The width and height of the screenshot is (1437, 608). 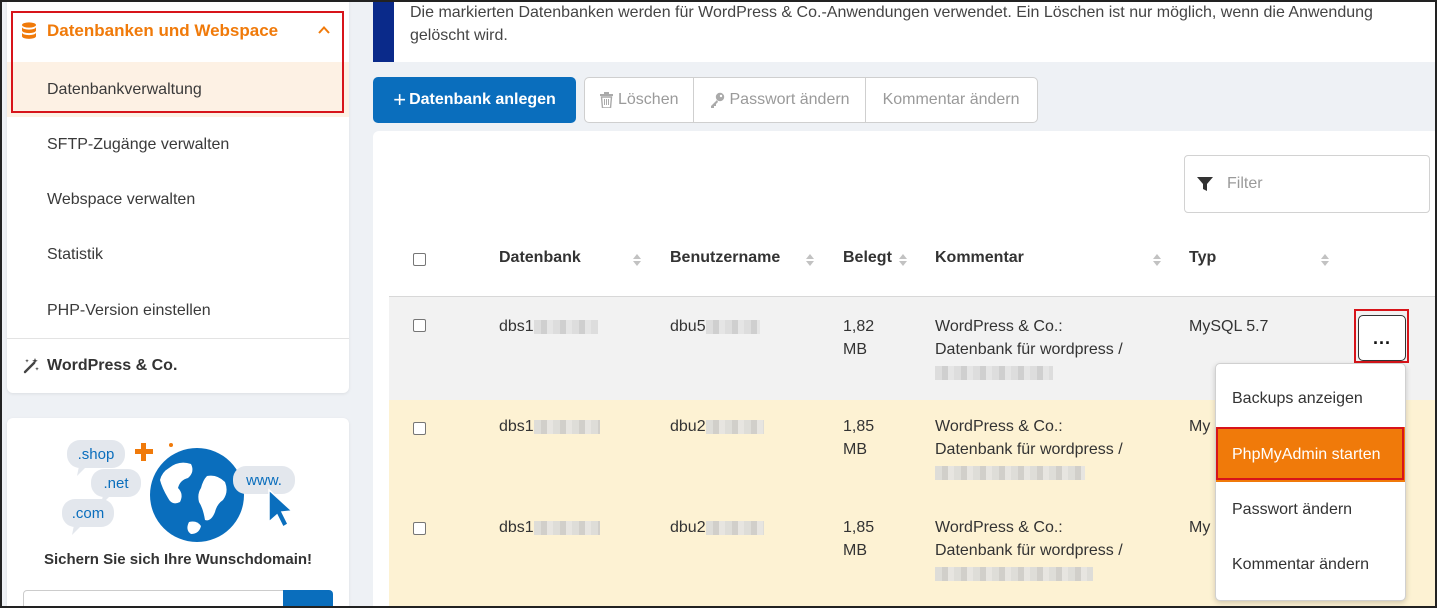 What do you see at coordinates (1229, 326) in the screenshot?
I see `cell-type: MySQL 5.7` at bounding box center [1229, 326].